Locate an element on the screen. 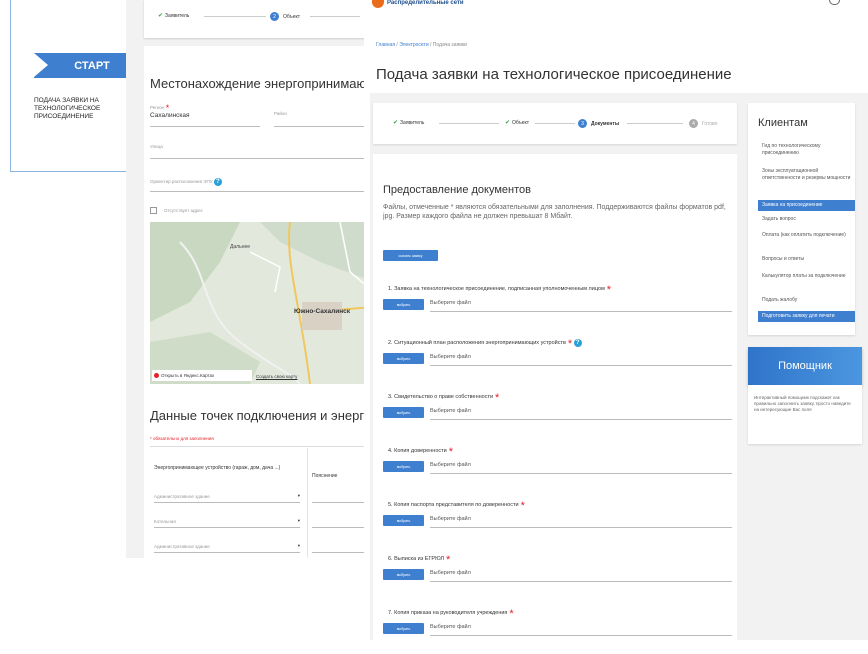  district-underline is located at coordinates (319, 126).